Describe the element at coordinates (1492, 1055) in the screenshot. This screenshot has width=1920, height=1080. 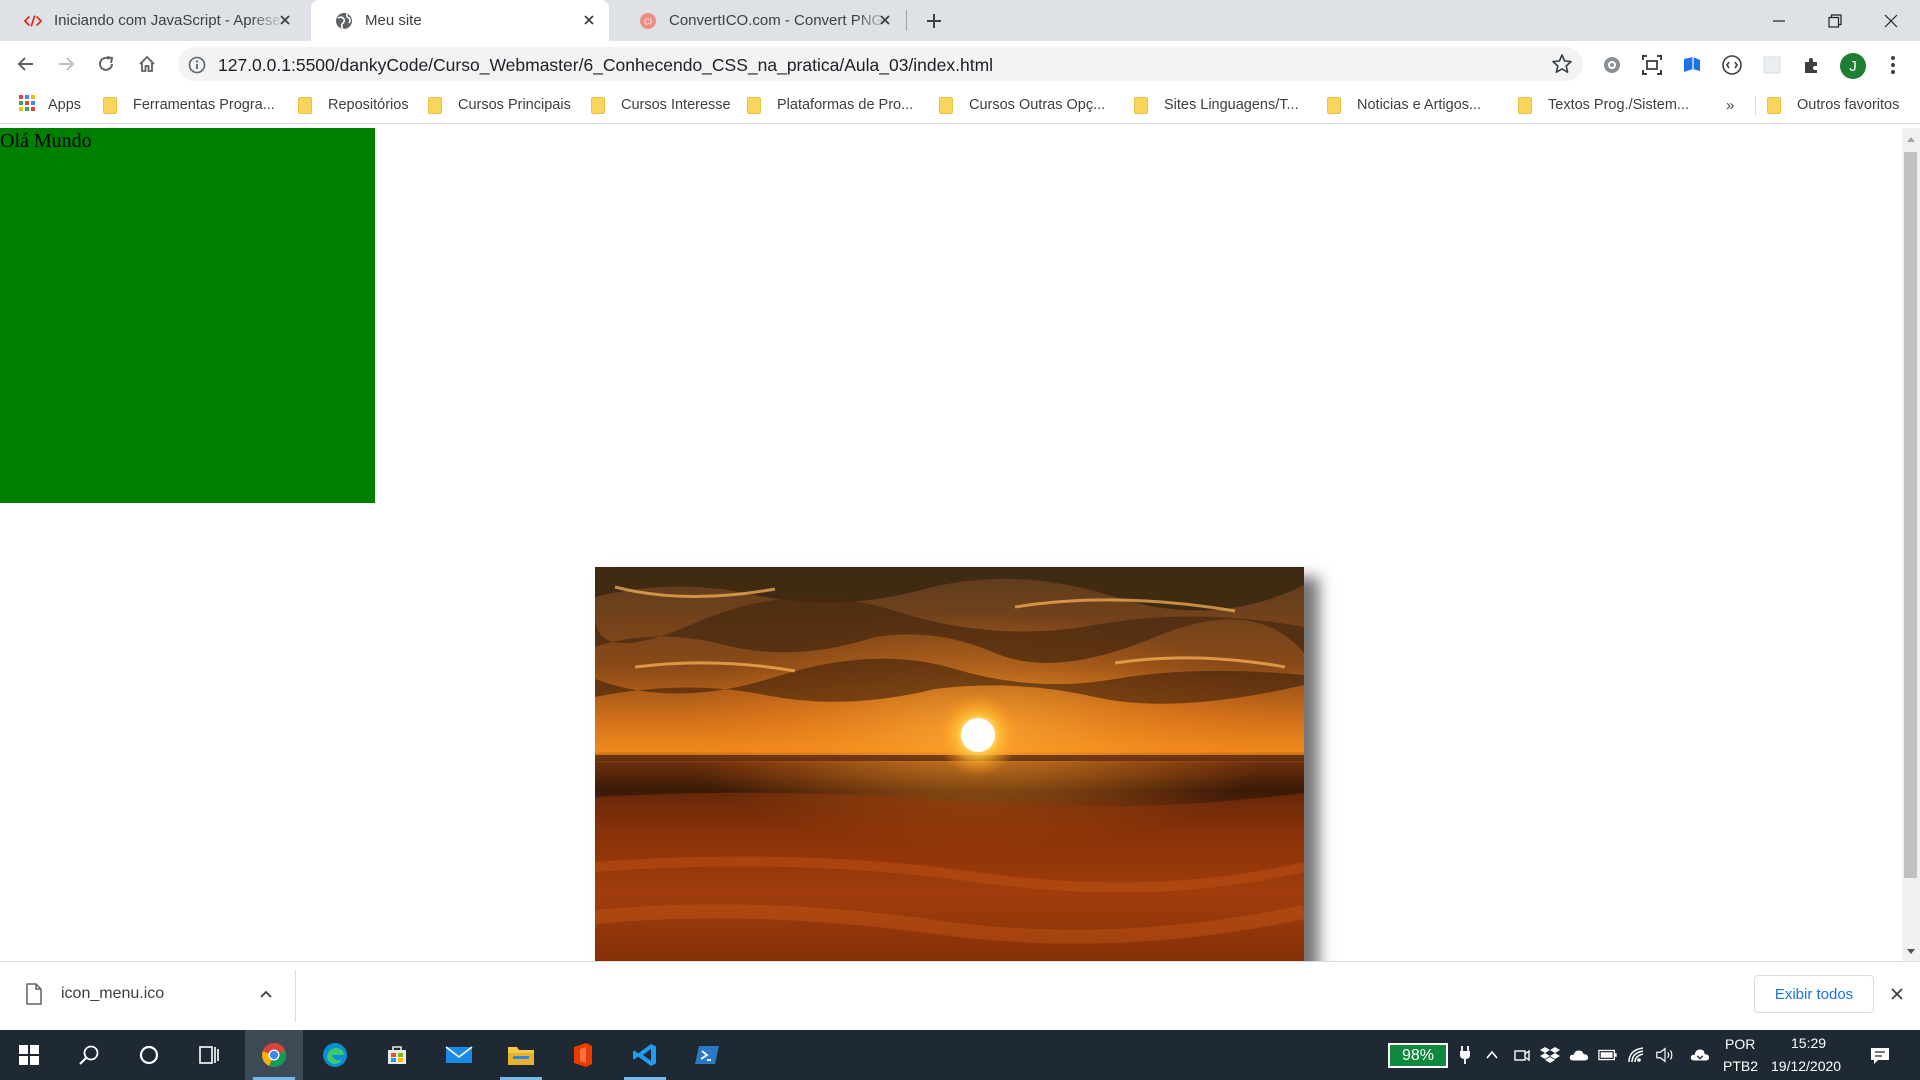
I see `chevron-up-tray-icon` at that location.